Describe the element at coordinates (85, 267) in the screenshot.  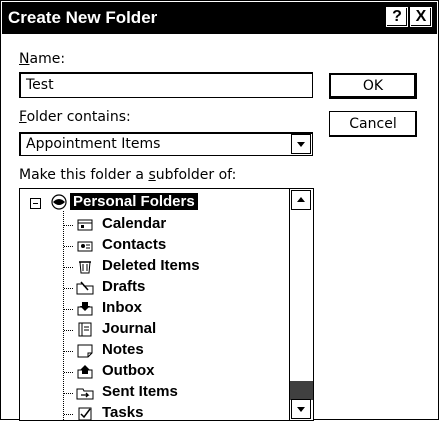
I see `deleted-items-icon` at that location.